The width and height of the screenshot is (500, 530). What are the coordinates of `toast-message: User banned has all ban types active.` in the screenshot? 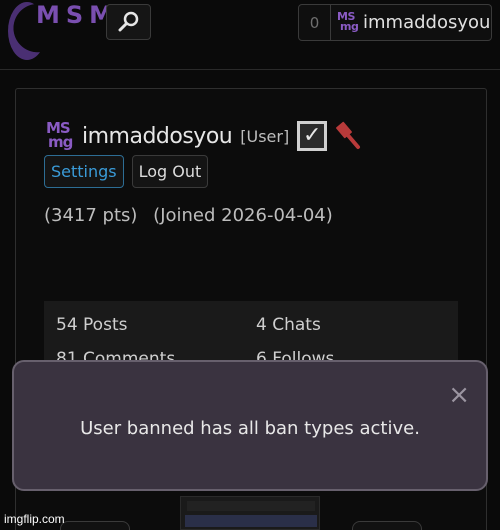 It's located at (250, 428).